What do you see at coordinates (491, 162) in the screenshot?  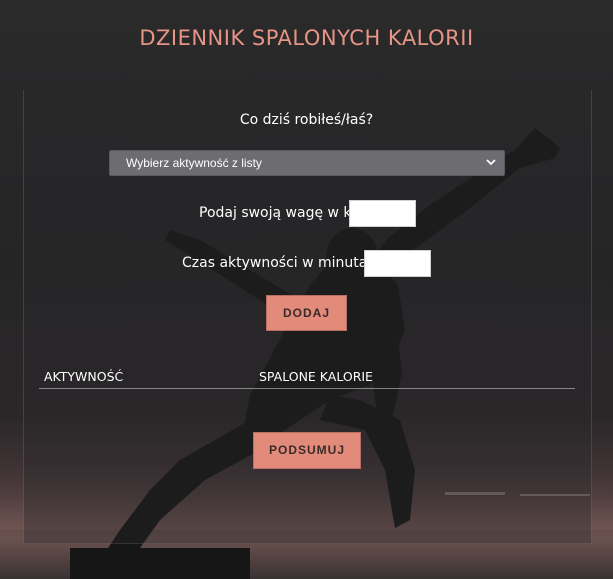 I see `chevron-down-icon` at bounding box center [491, 162].